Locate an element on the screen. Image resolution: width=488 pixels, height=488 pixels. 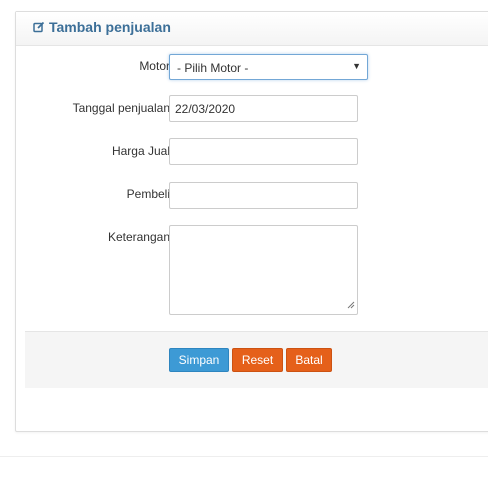
tanggal-input-value: 22/03/2020 is located at coordinates (205, 109).